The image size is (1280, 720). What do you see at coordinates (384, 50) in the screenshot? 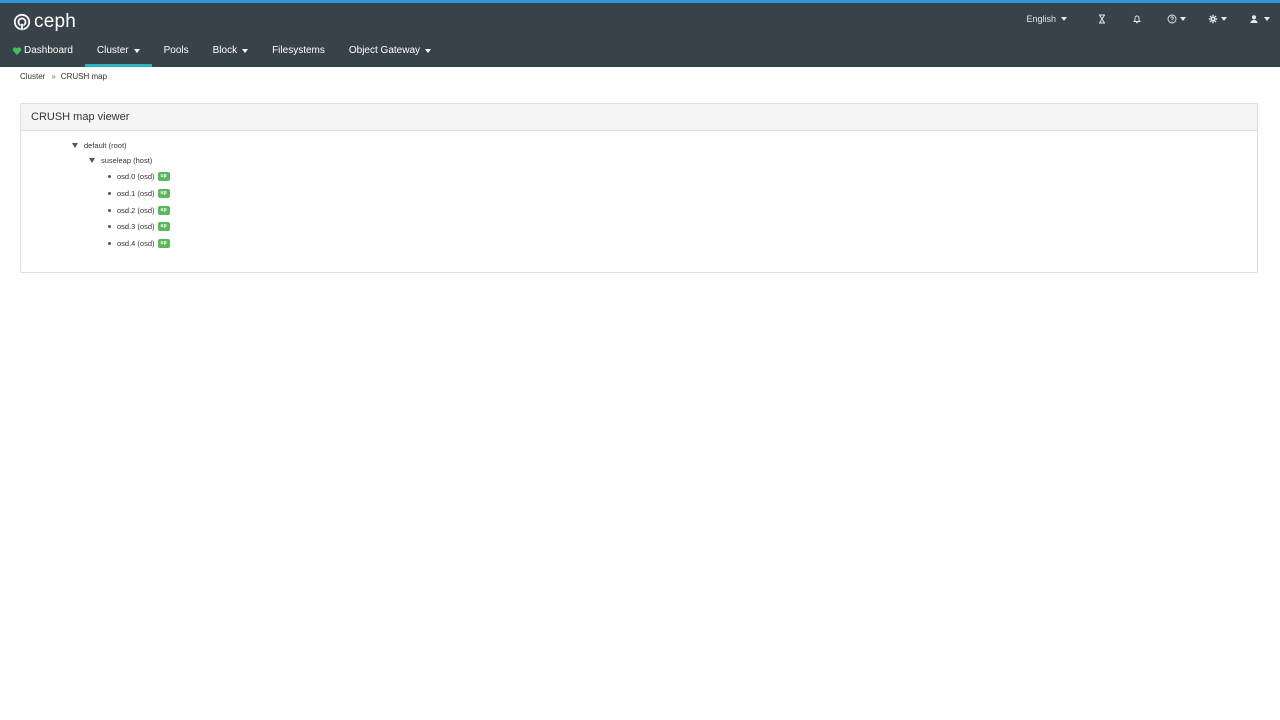
I see `nav-object-gateway-label: Object Gateway` at bounding box center [384, 50].